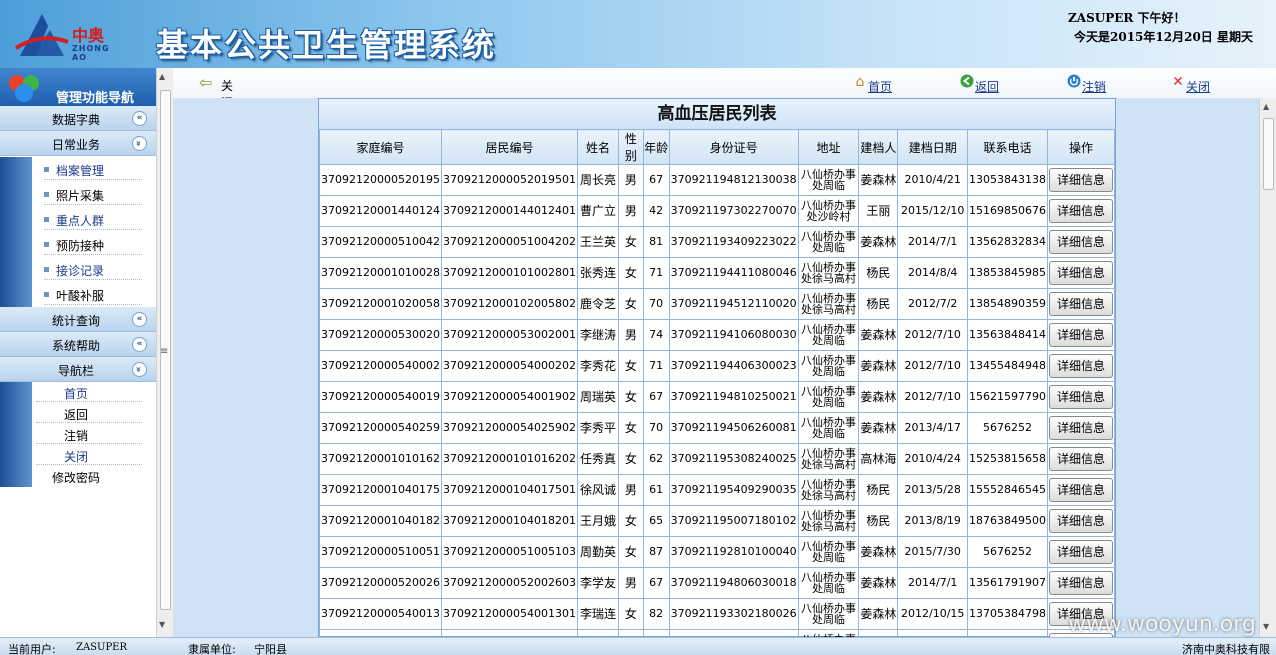 Image resolution: width=1276 pixels, height=655 pixels. I want to click on sidebar-section-help: 系统帮助 «, so click(78, 344).